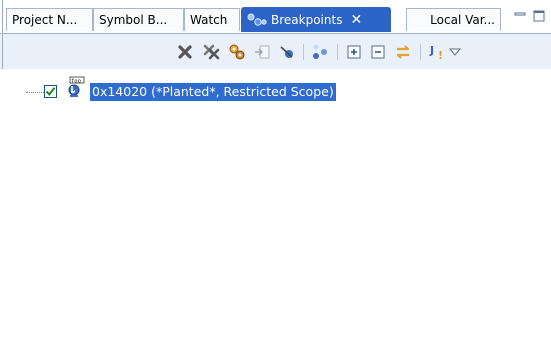 This screenshot has width=551, height=342. I want to click on collapse-all-icon, so click(378, 52).